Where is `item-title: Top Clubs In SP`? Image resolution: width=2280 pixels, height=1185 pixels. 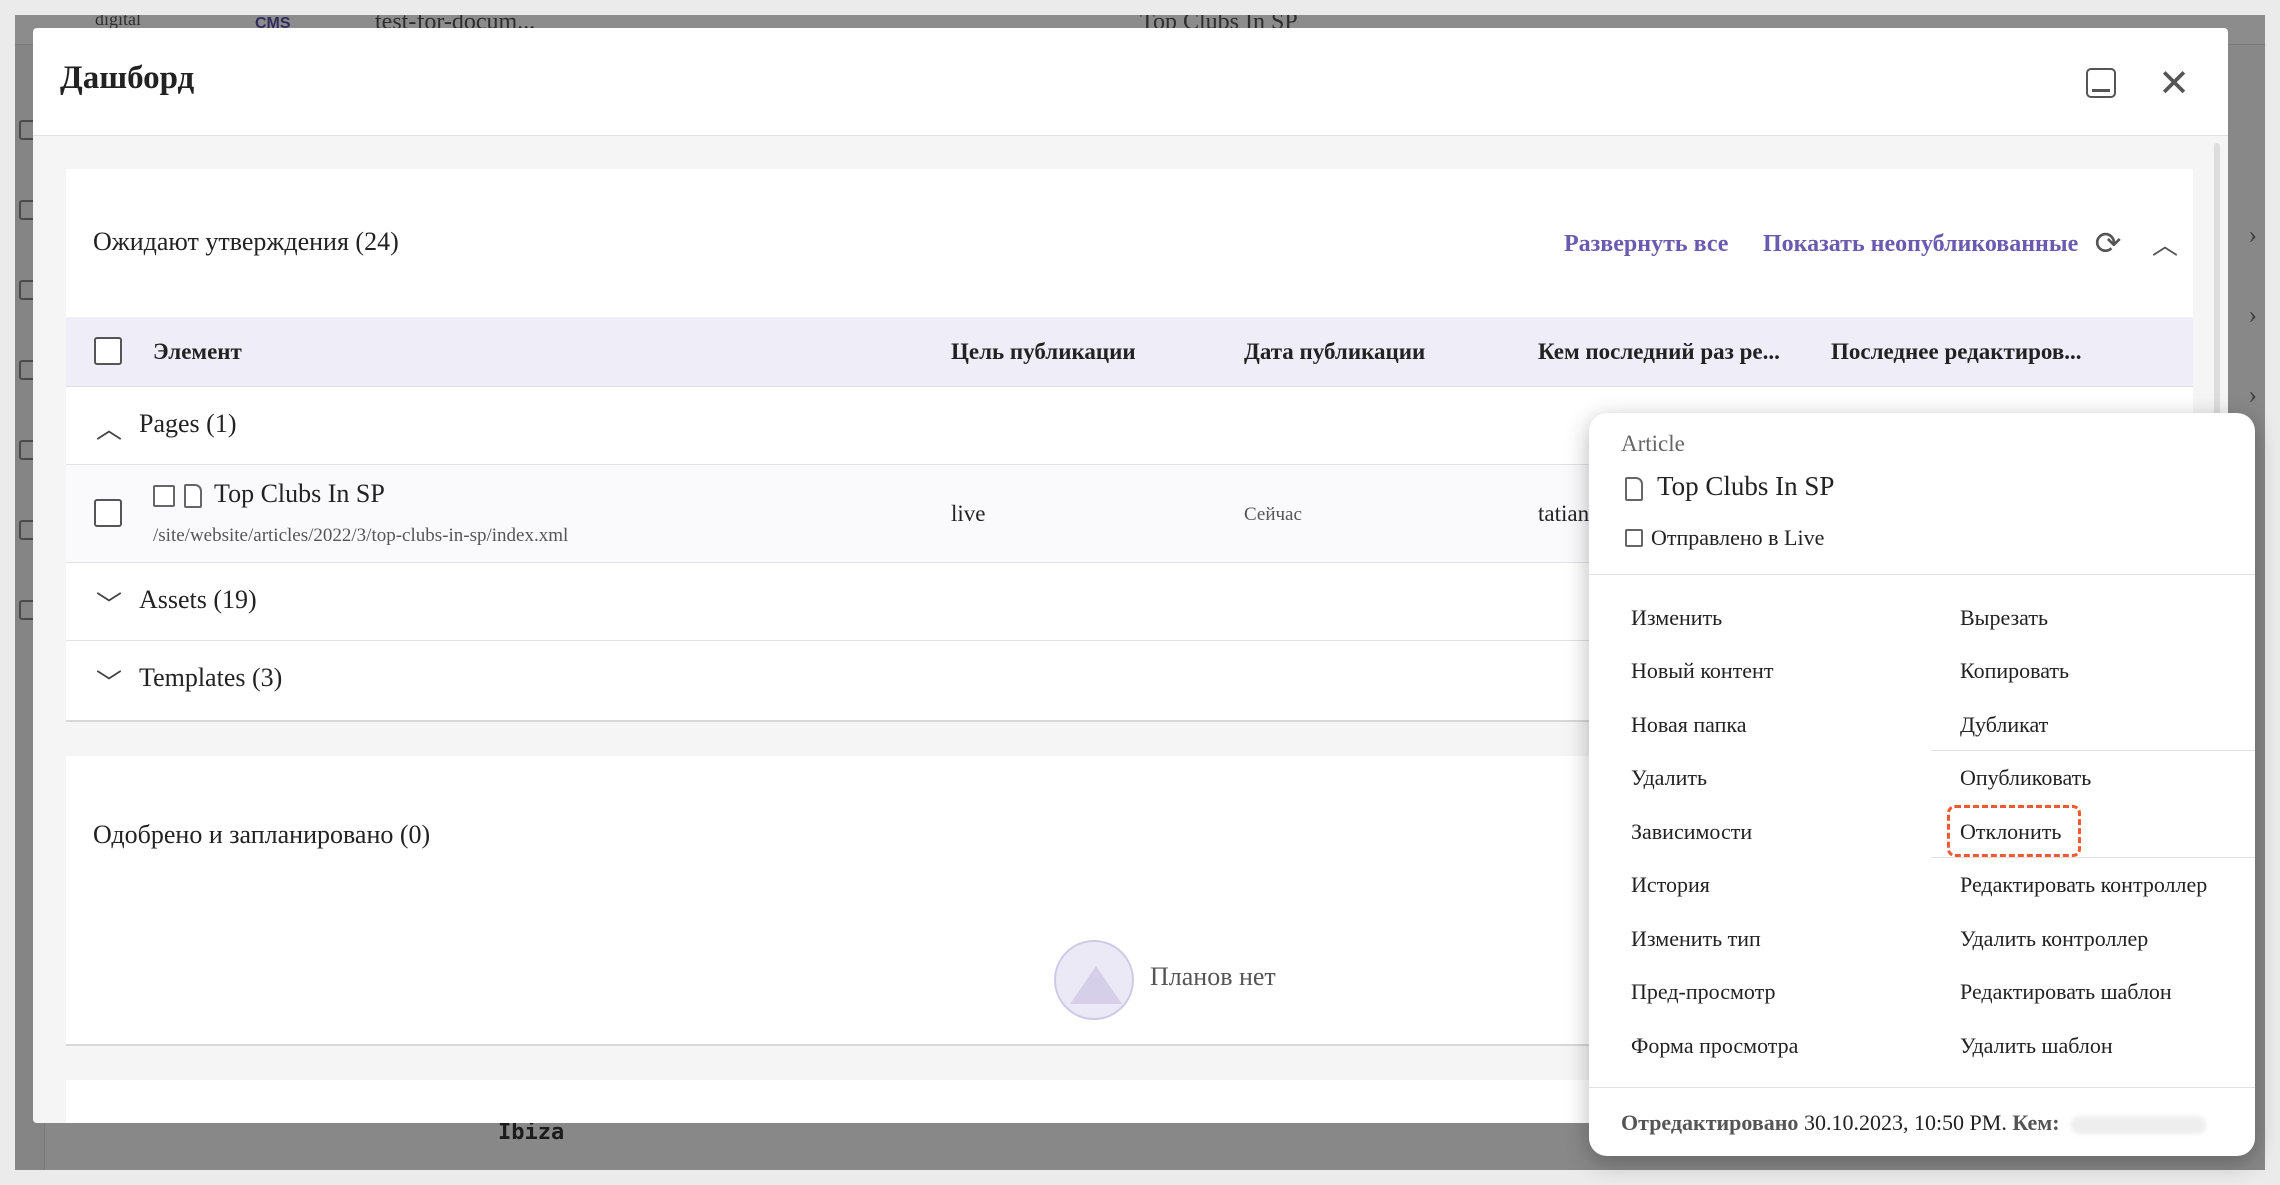 item-title: Top Clubs In SP is located at coordinates (299, 494).